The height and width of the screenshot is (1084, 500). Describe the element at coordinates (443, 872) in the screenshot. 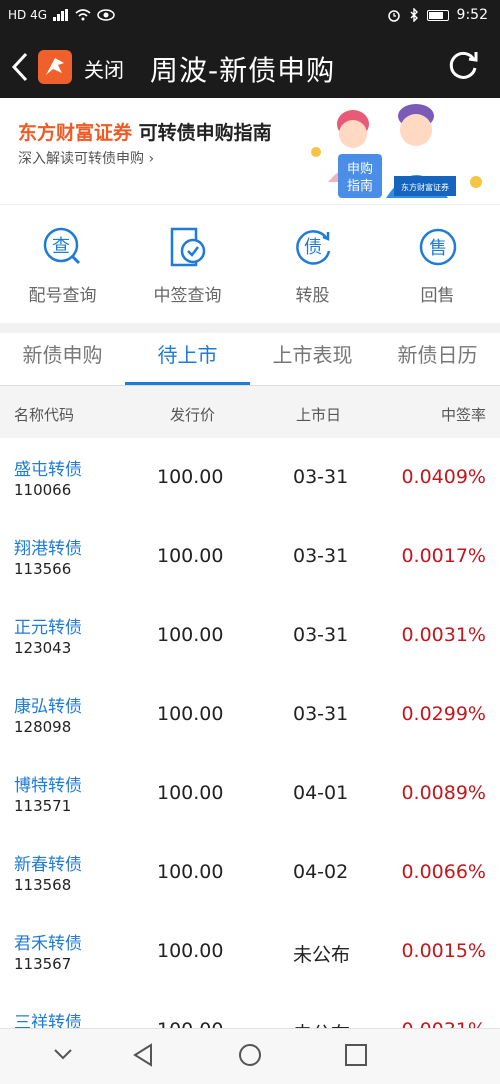

I see `win-rate: 0.0066%` at that location.